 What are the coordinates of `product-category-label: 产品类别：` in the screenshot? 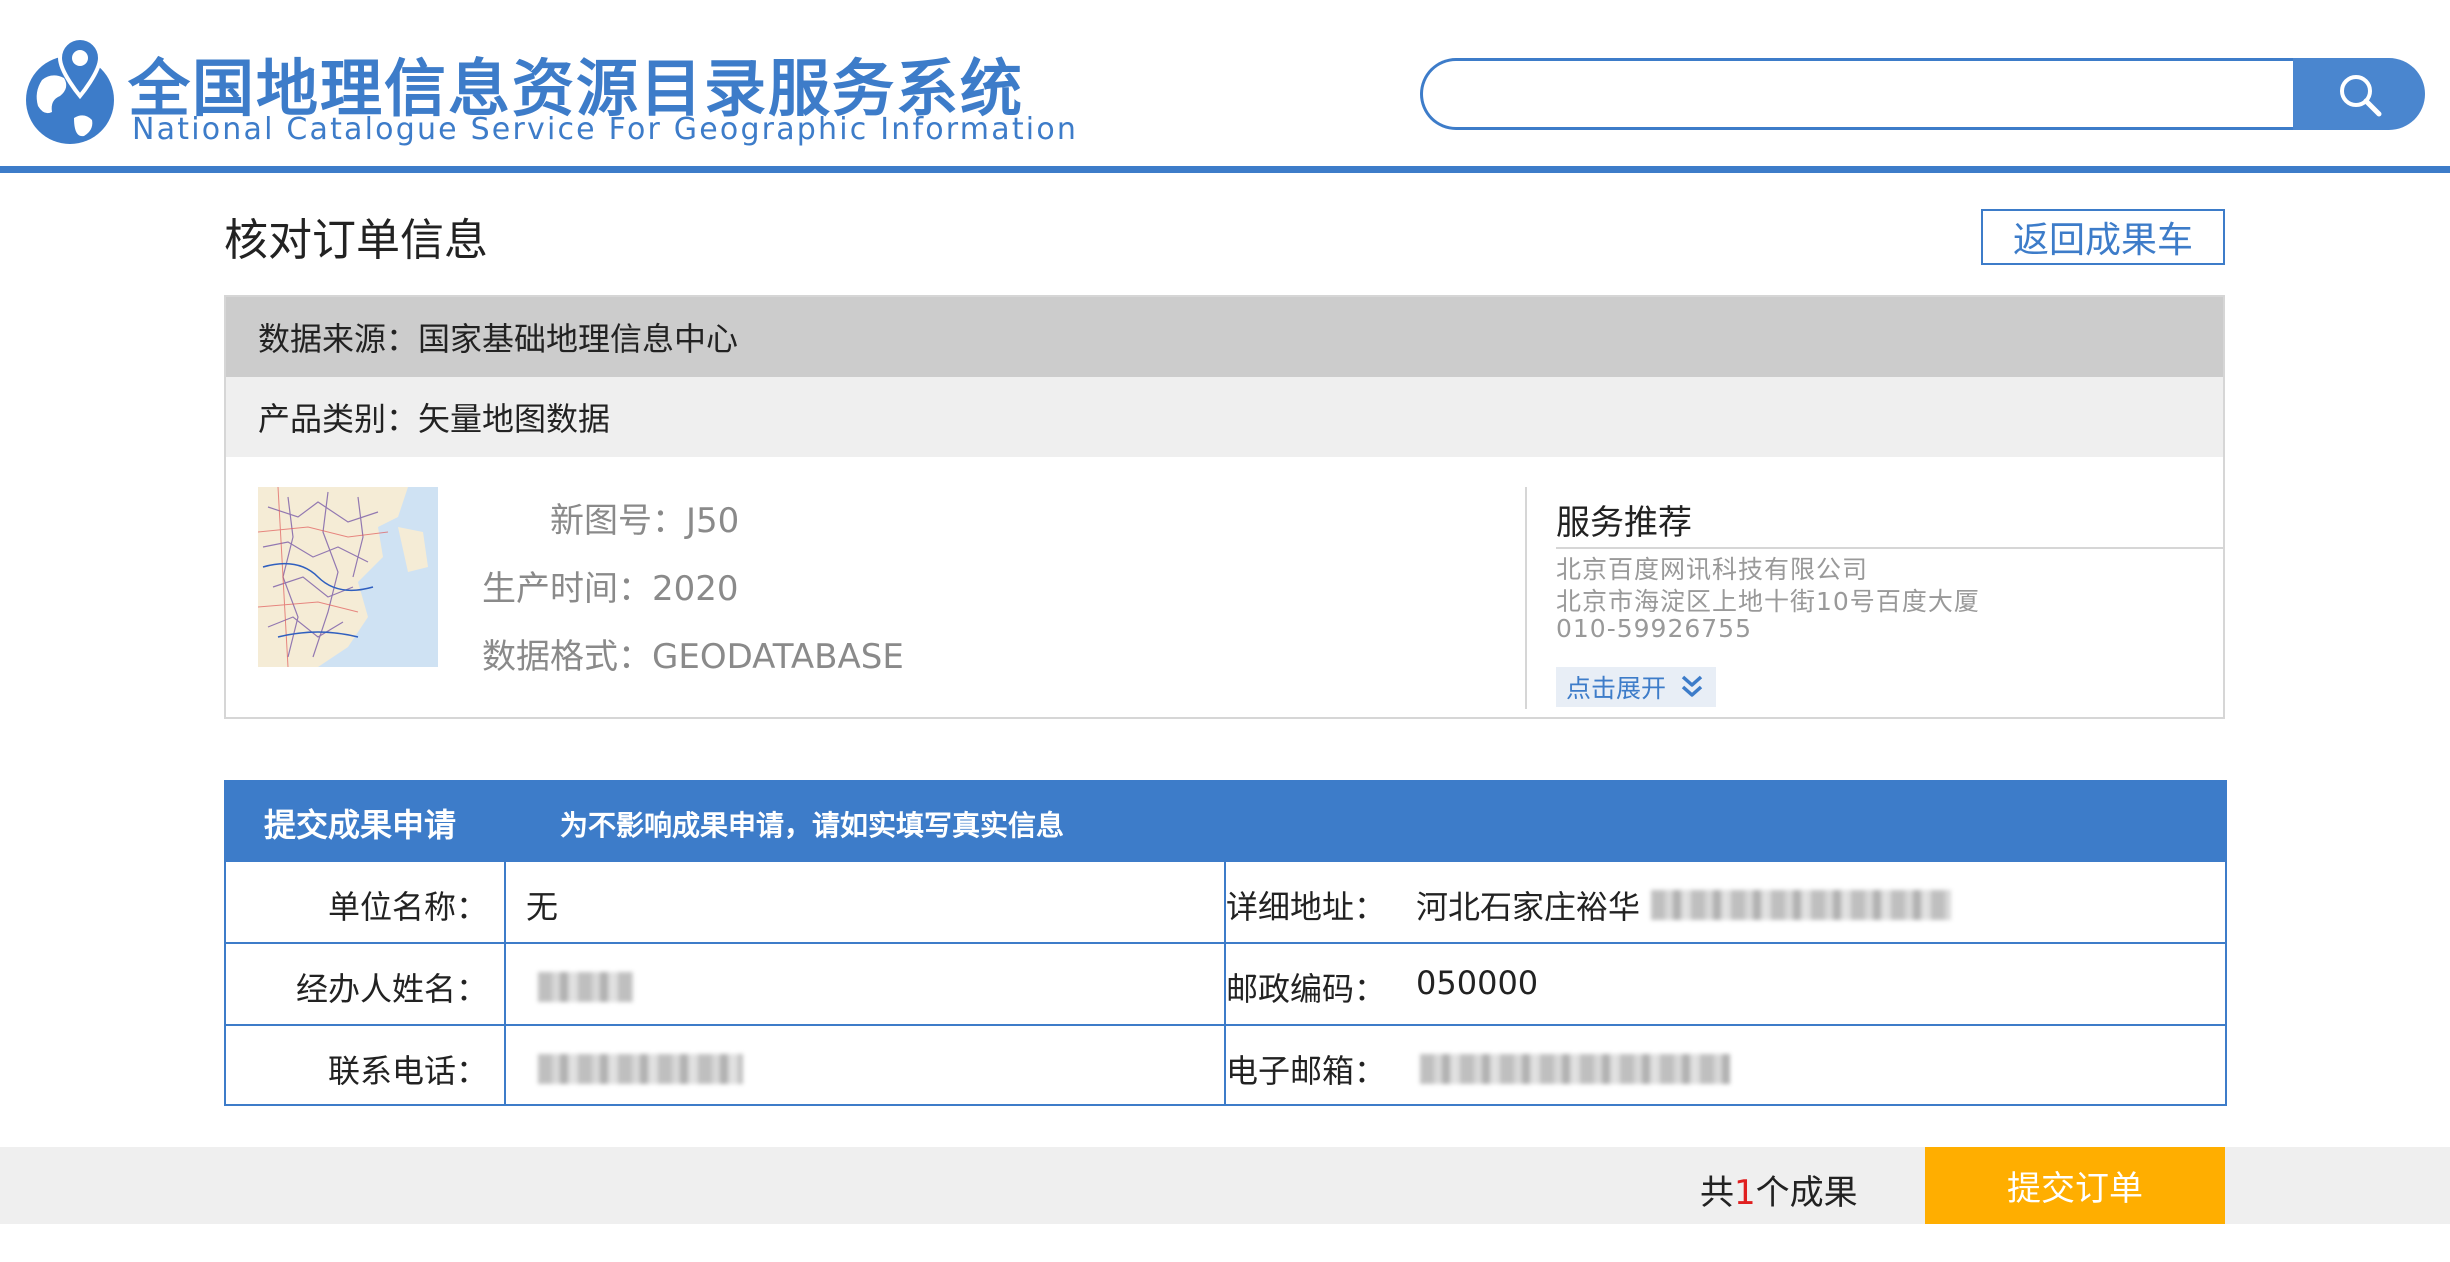 It's located at (338, 419).